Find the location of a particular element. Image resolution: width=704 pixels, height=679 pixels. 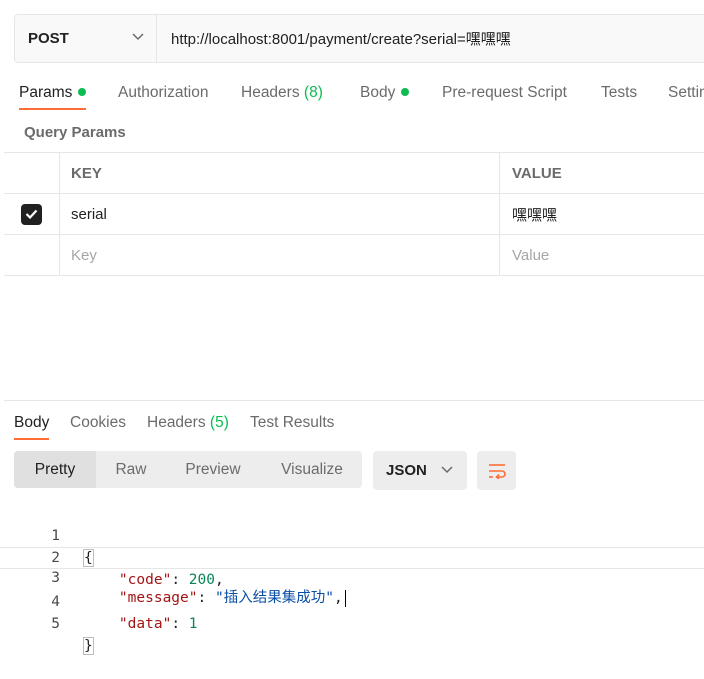

response-tabs: Body Cookies Headers (5) Test Results is located at coordinates (352, 425).